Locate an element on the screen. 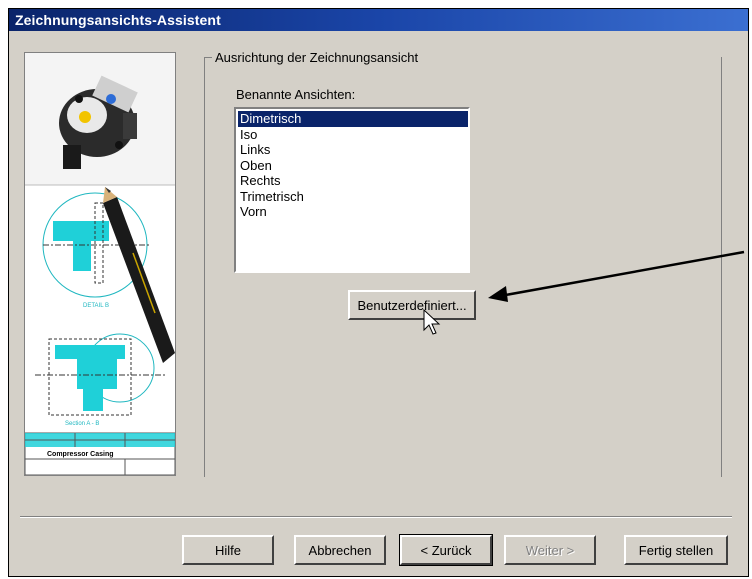  back-button: < Zurück is located at coordinates (446, 550).